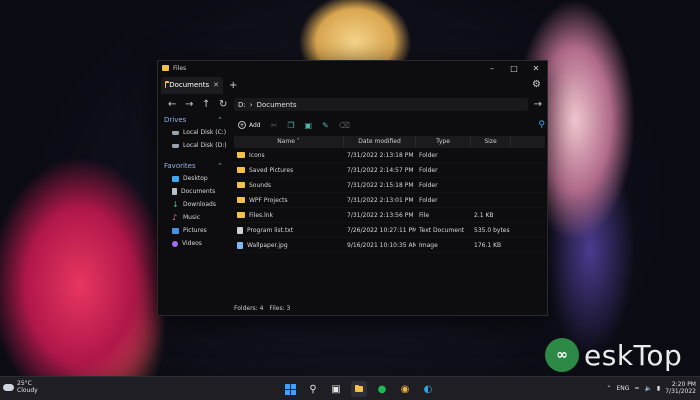 The height and width of the screenshot is (400, 700). I want to click on sidebar-item-videos: Videos, so click(194, 243).